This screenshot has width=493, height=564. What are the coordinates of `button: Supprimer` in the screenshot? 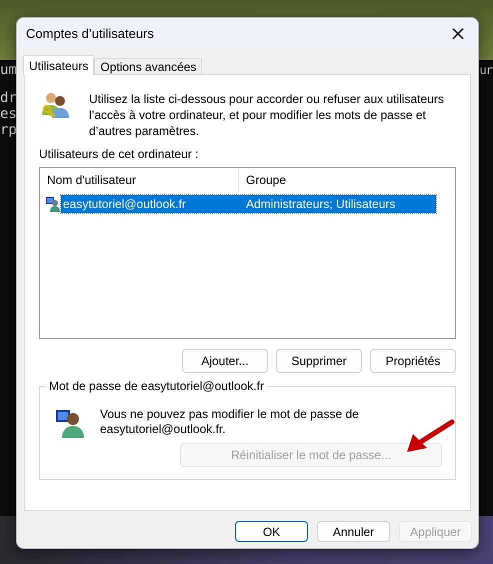 It's located at (319, 361).